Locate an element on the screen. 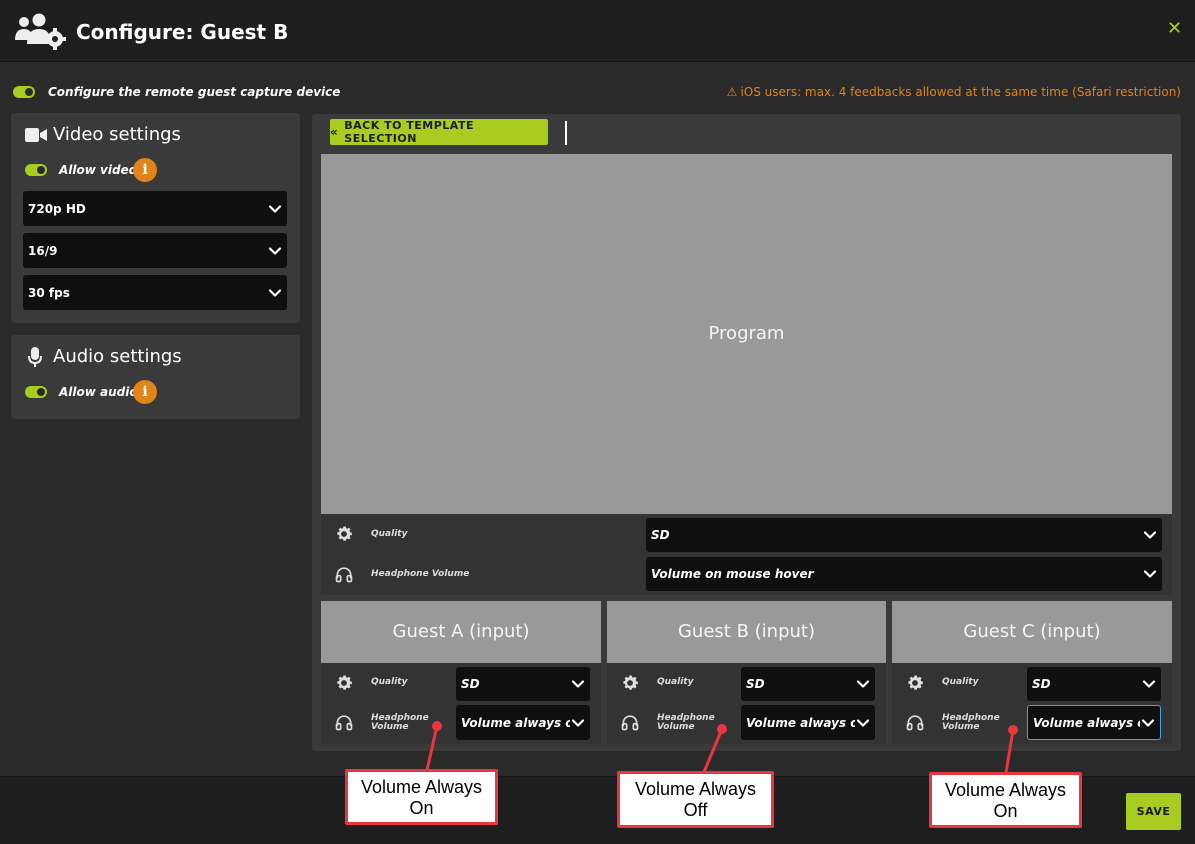 This screenshot has width=1195, height=844. guest-a-preview: Guest A (input) is located at coordinates (461, 632).